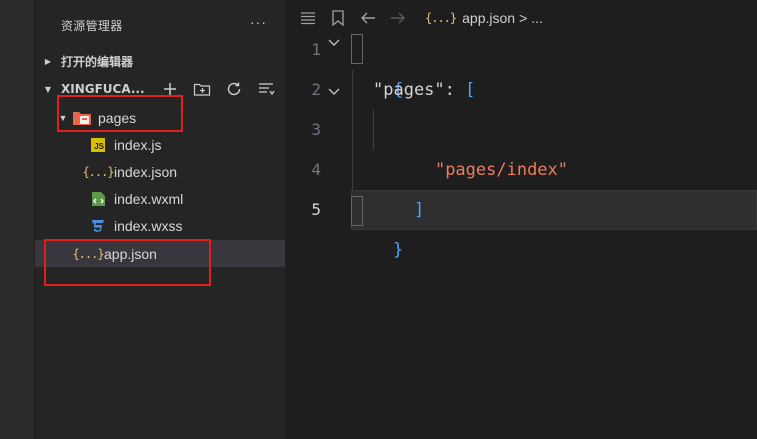 Image resolution: width=757 pixels, height=439 pixels. I want to click on activity-bar, so click(17, 219).